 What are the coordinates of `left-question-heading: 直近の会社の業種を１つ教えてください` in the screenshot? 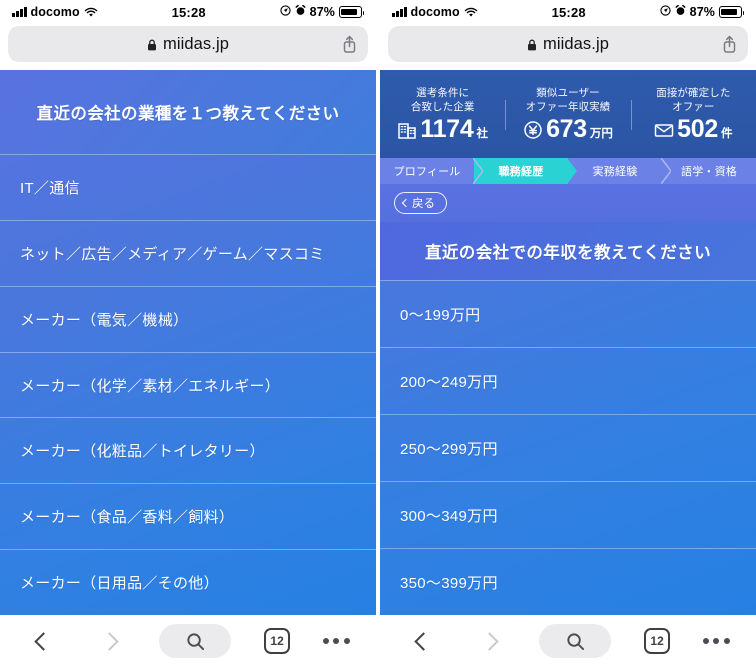 It's located at (188, 112).